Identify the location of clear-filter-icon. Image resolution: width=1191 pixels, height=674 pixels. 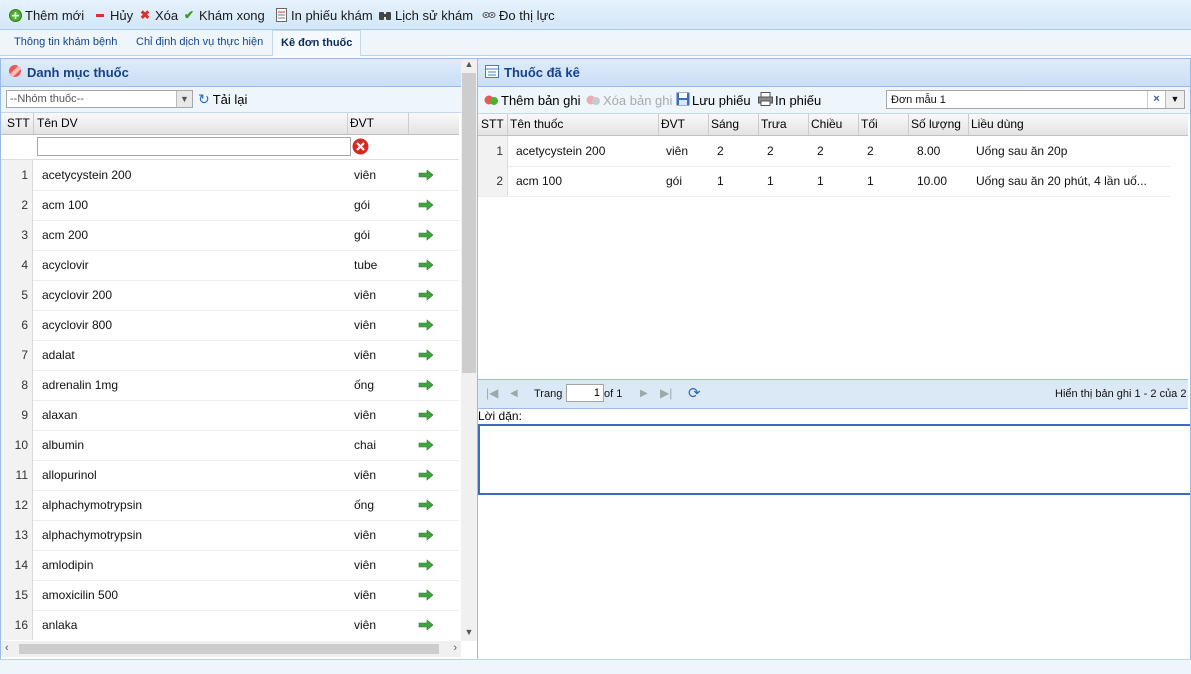
(360, 146).